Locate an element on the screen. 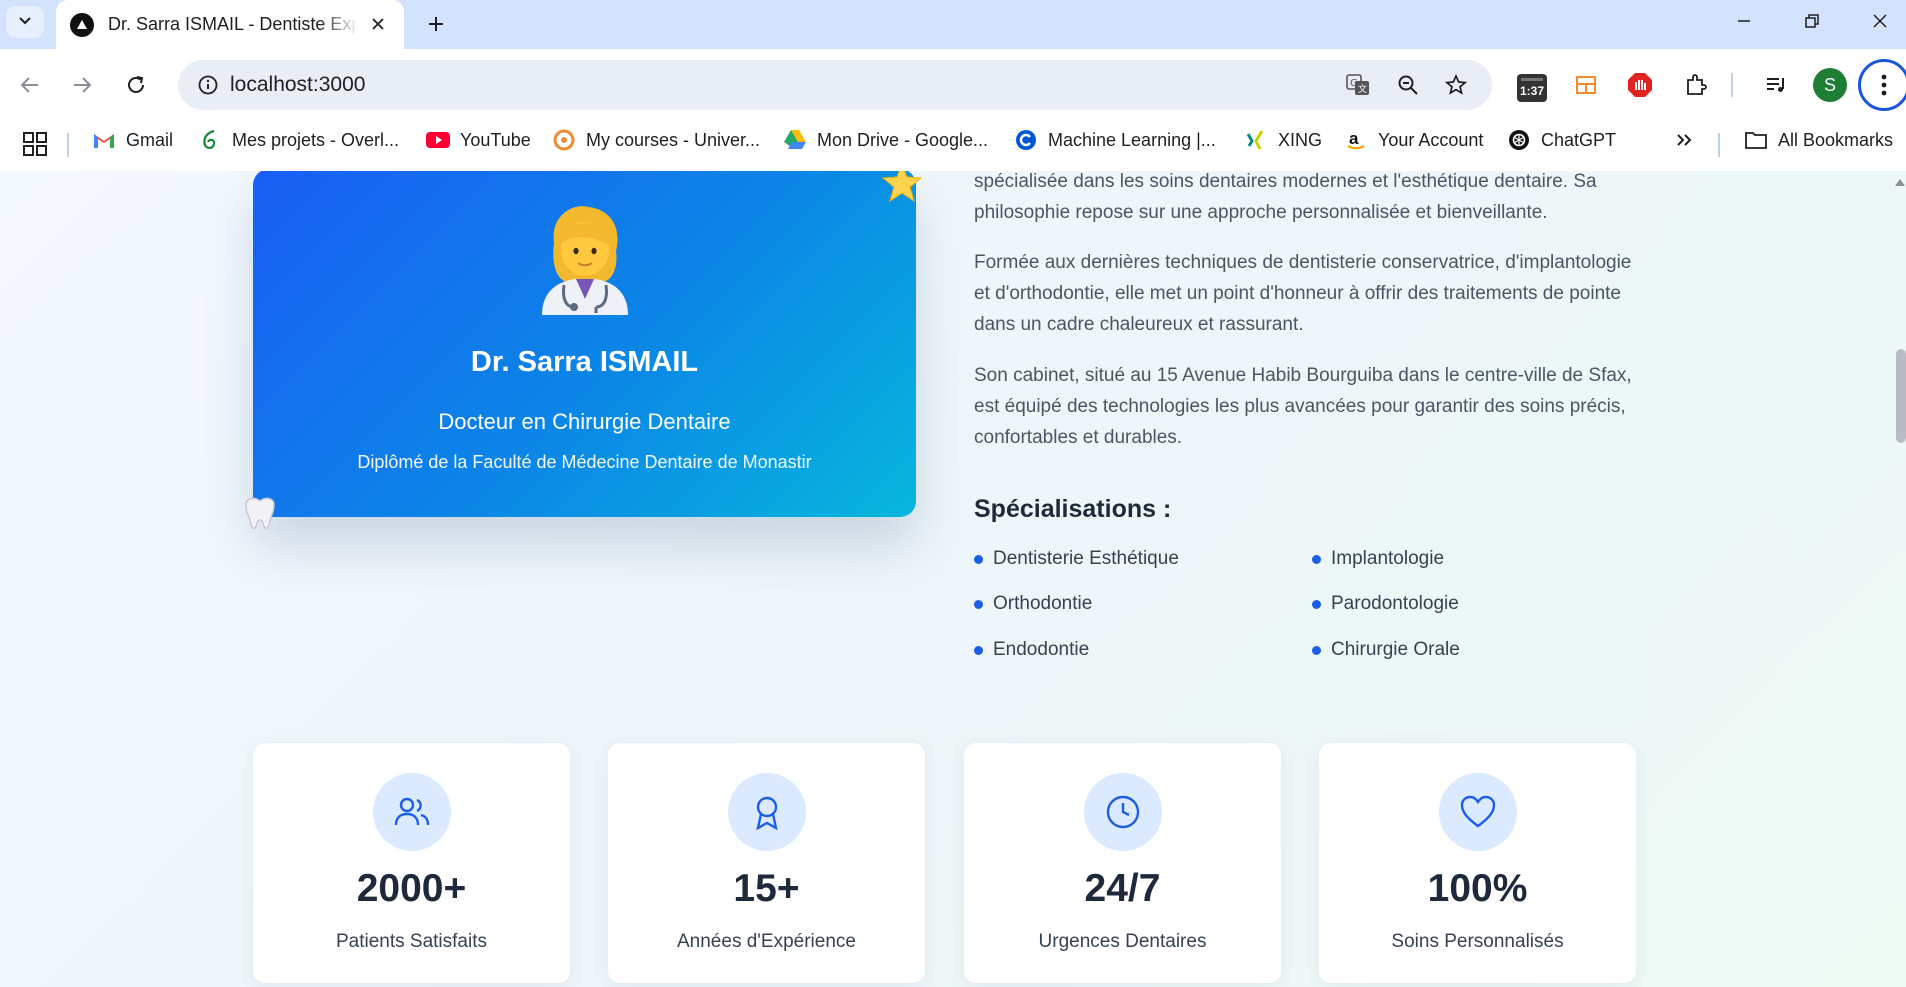  arrow-left-icon is located at coordinates (29, 85).